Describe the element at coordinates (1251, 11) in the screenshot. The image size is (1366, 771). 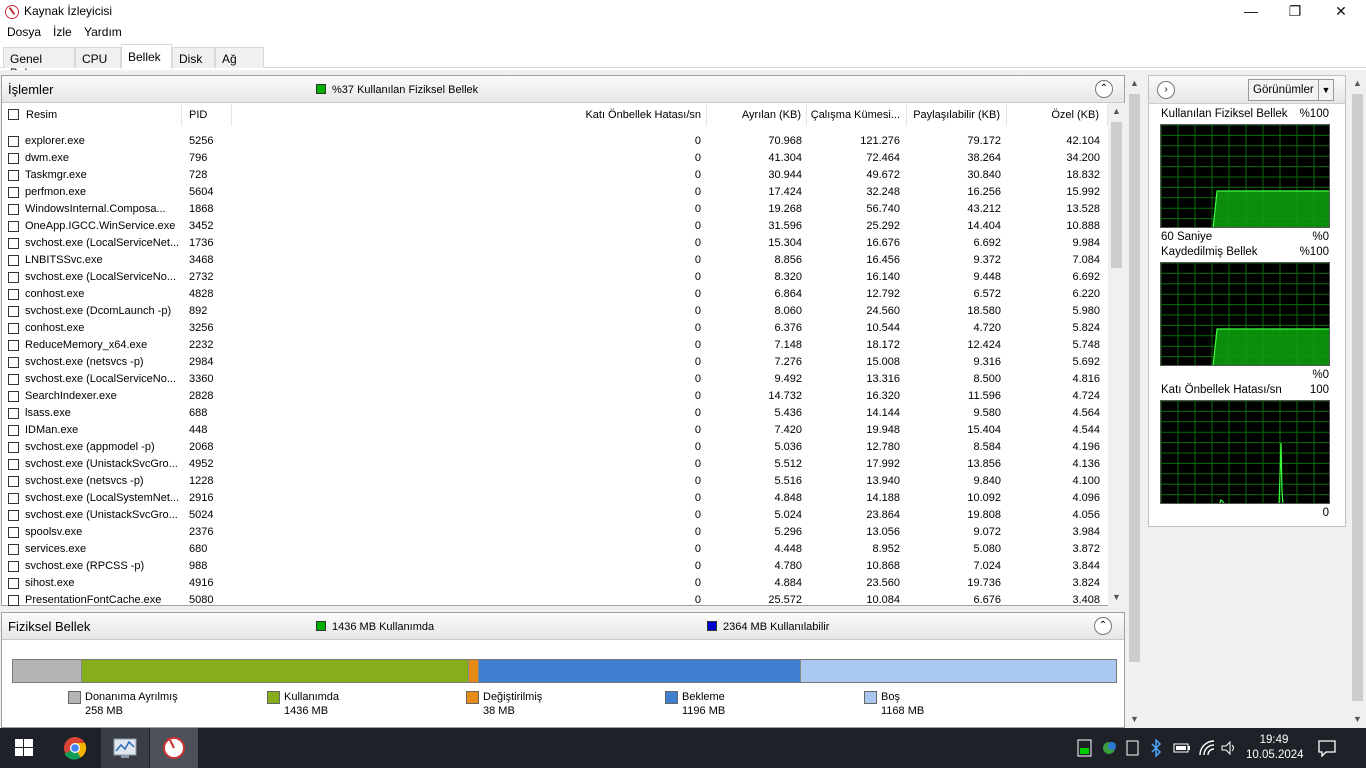
I see `minimize-button: —` at that location.